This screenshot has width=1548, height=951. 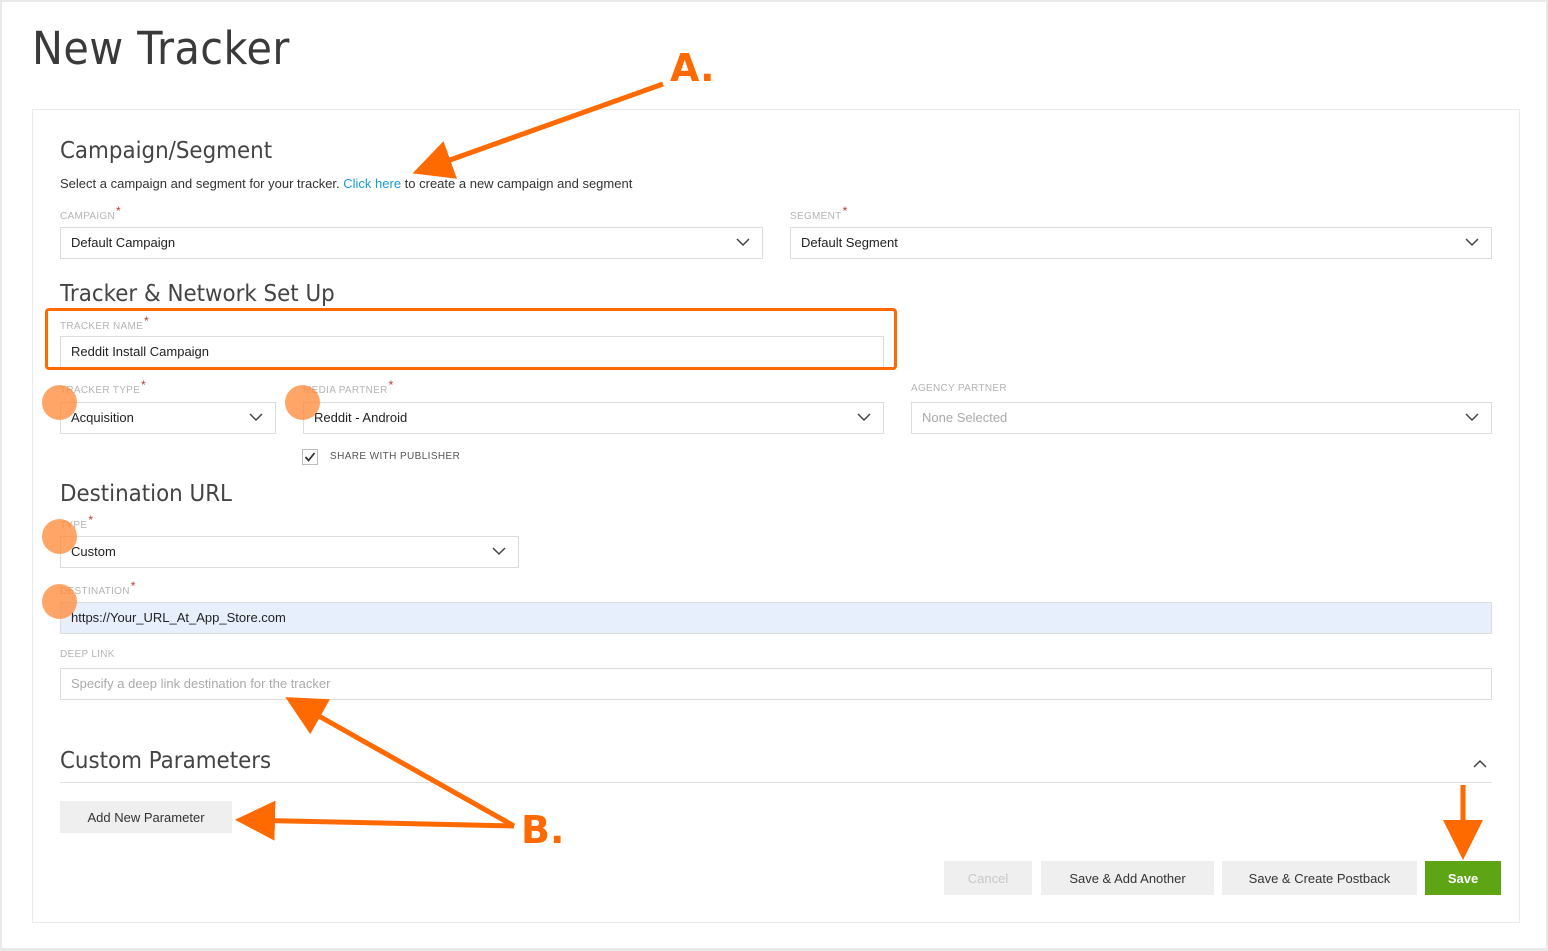 I want to click on save-button: Save, so click(x=1463, y=878).